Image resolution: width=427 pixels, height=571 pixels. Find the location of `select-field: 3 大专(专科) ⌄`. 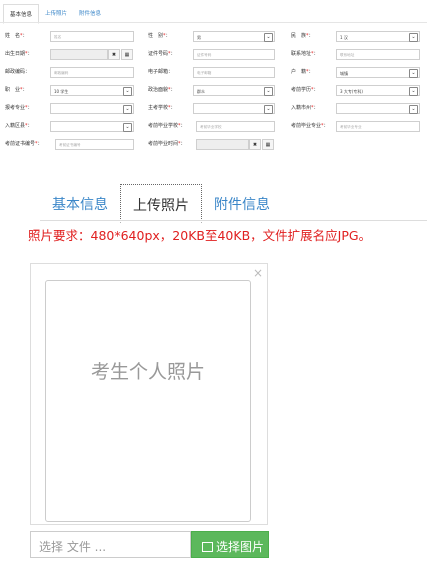

select-field: 3 大专(专科) ⌄ is located at coordinates (378, 90).